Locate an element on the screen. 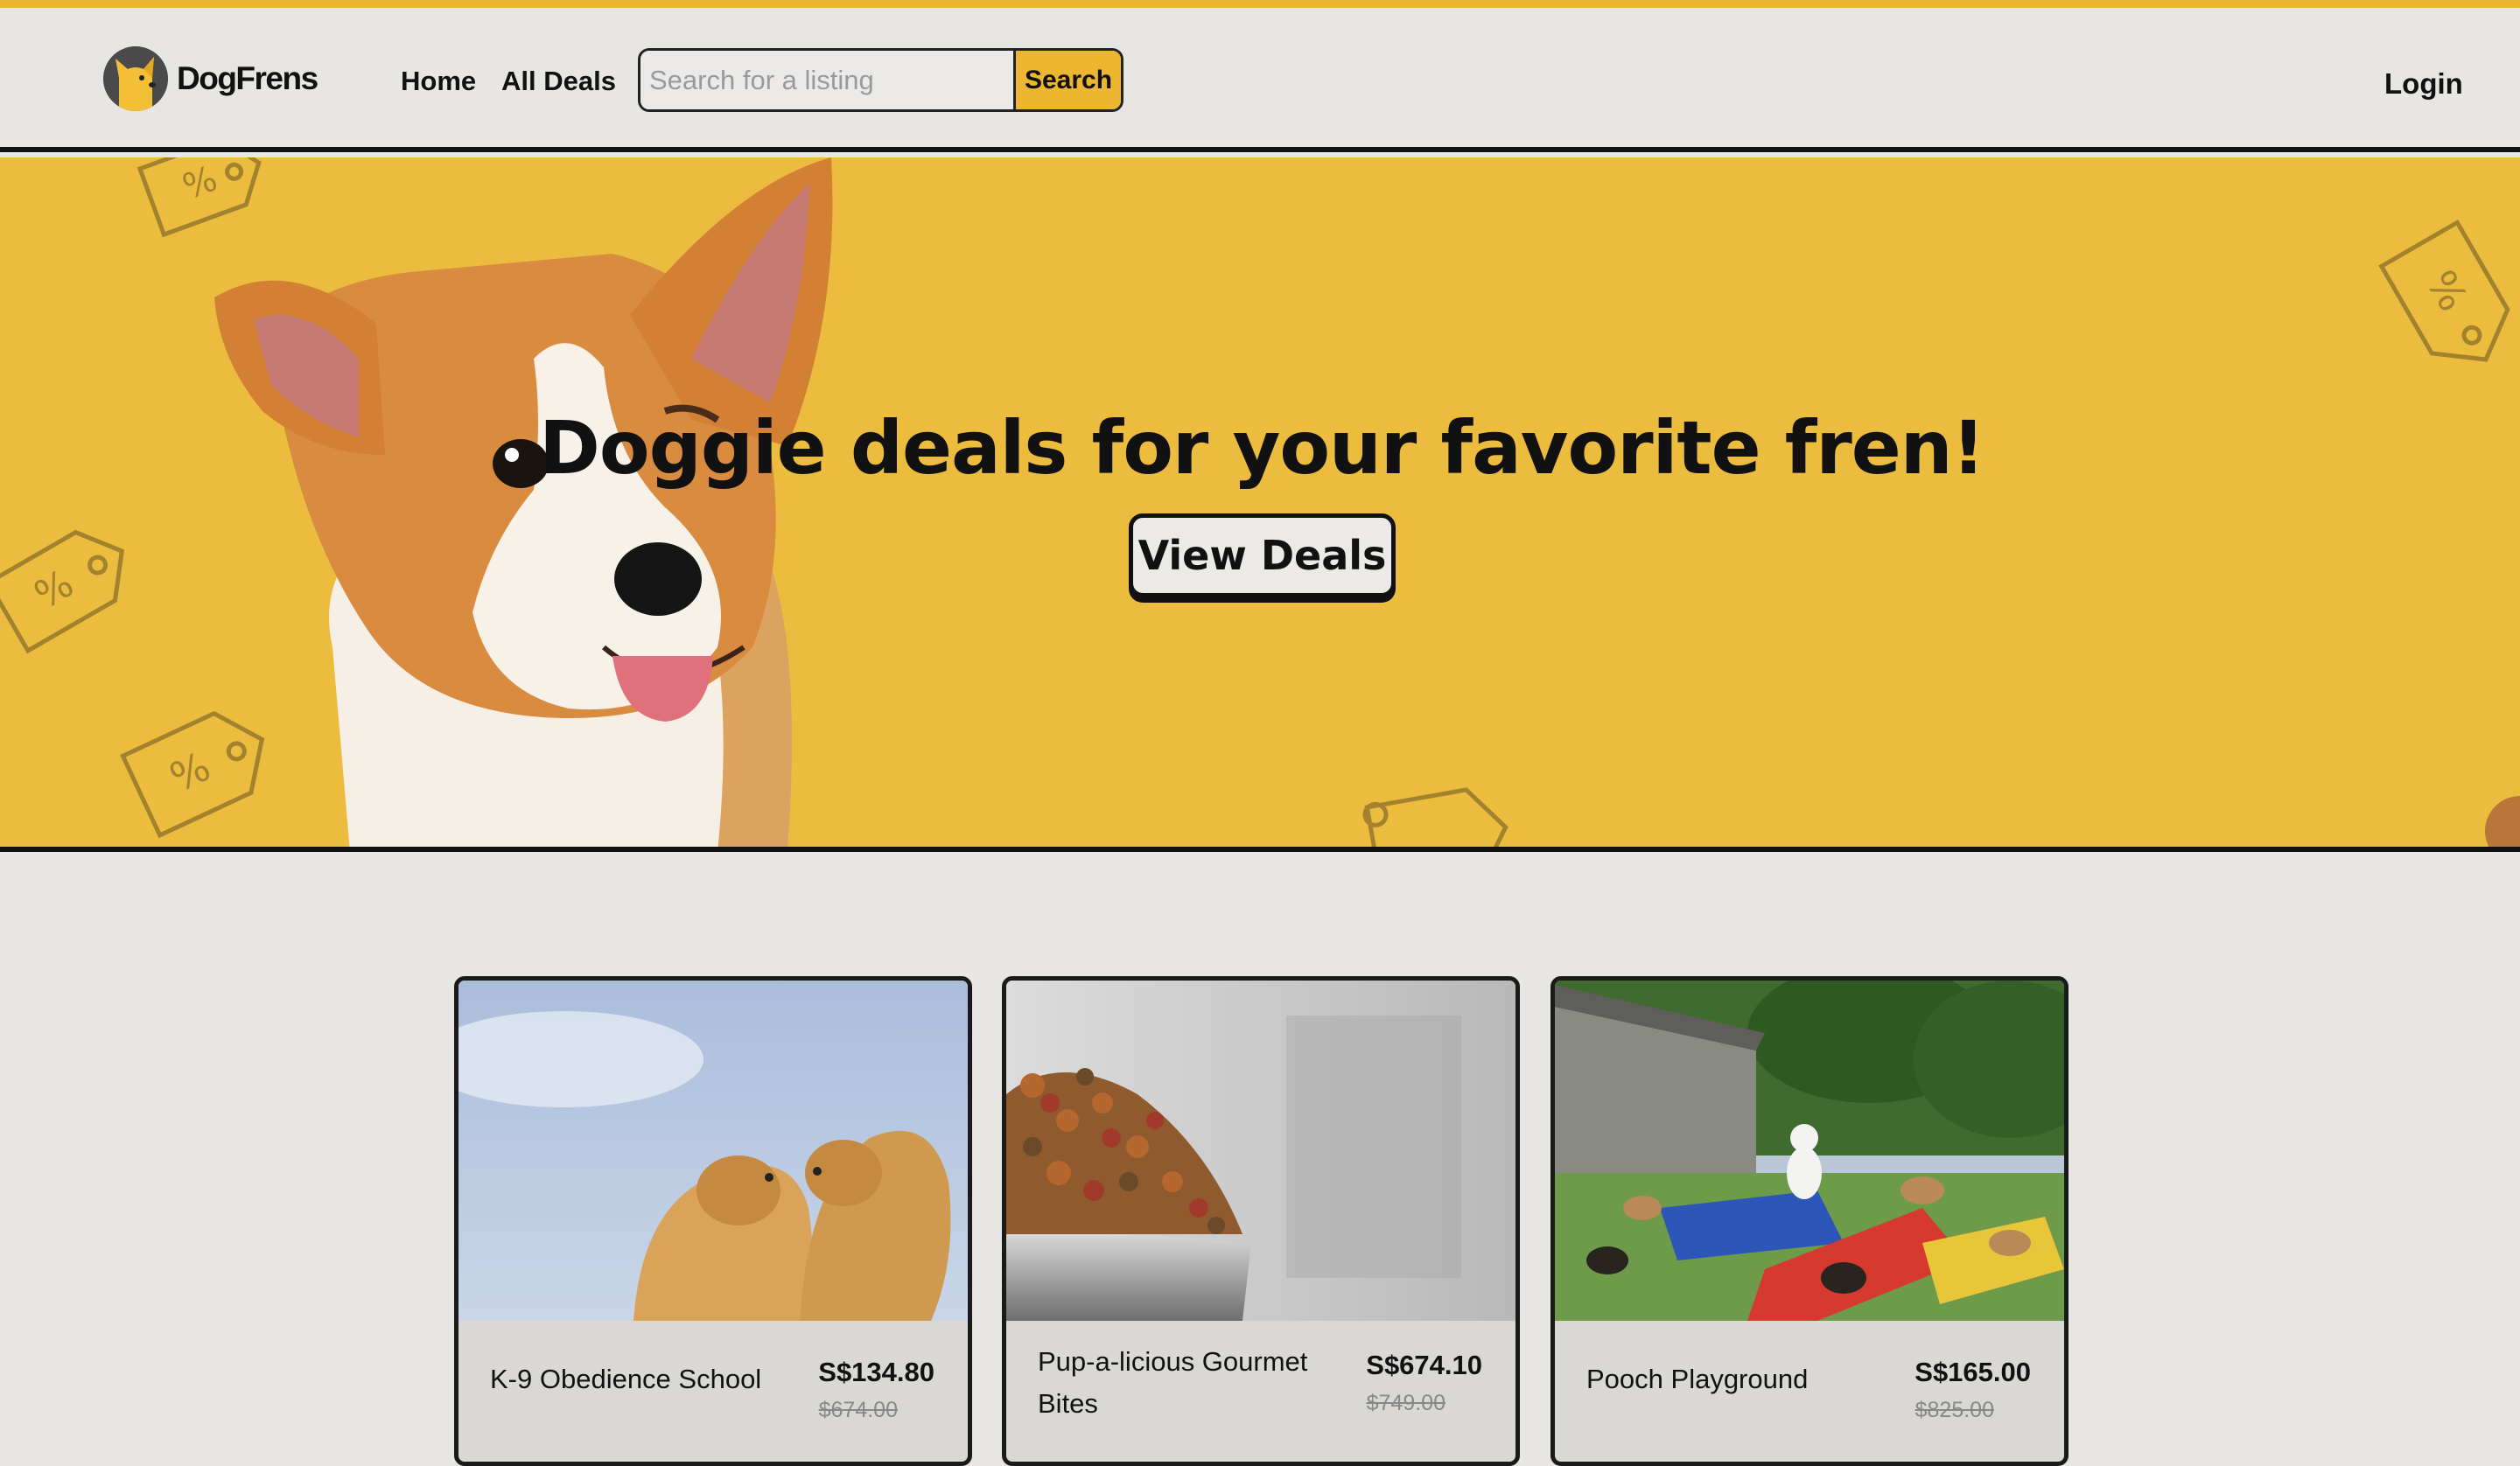  hero-title: Doggie deals for your favorite fren! is located at coordinates (1262, 448).